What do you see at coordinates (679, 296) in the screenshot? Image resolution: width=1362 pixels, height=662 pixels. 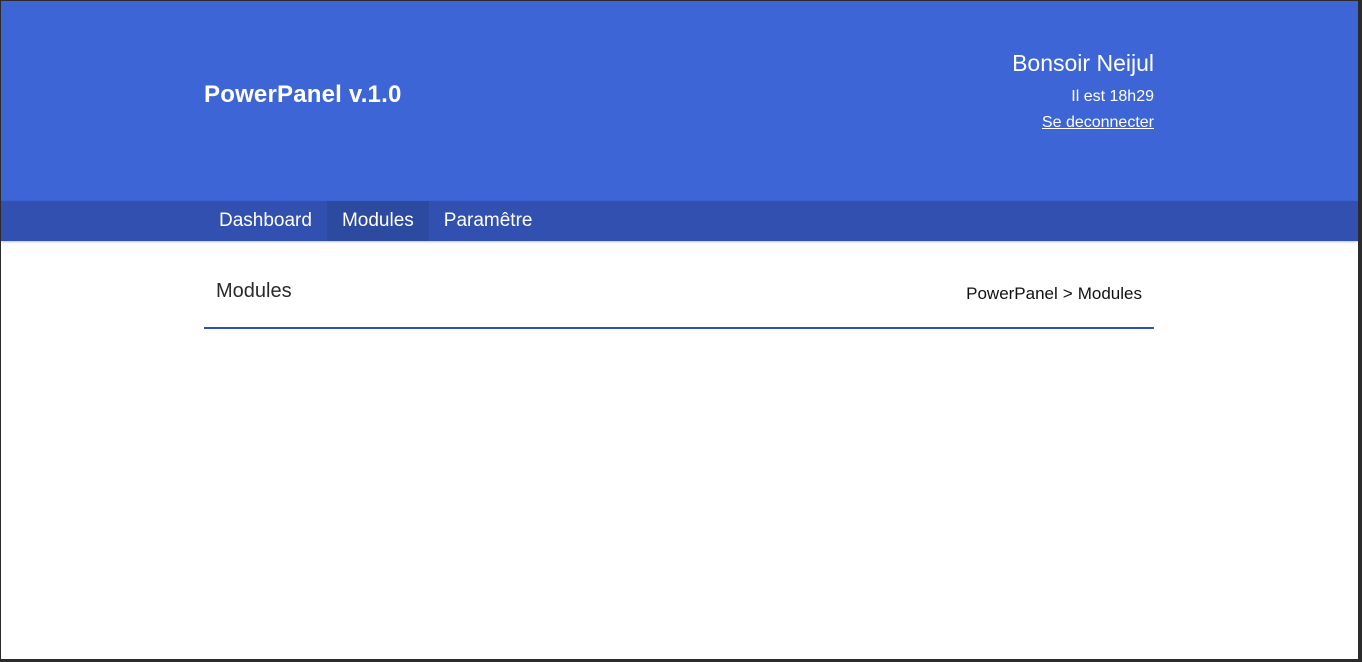 I see `page-header: Modules PowerPanel > Modules` at bounding box center [679, 296].